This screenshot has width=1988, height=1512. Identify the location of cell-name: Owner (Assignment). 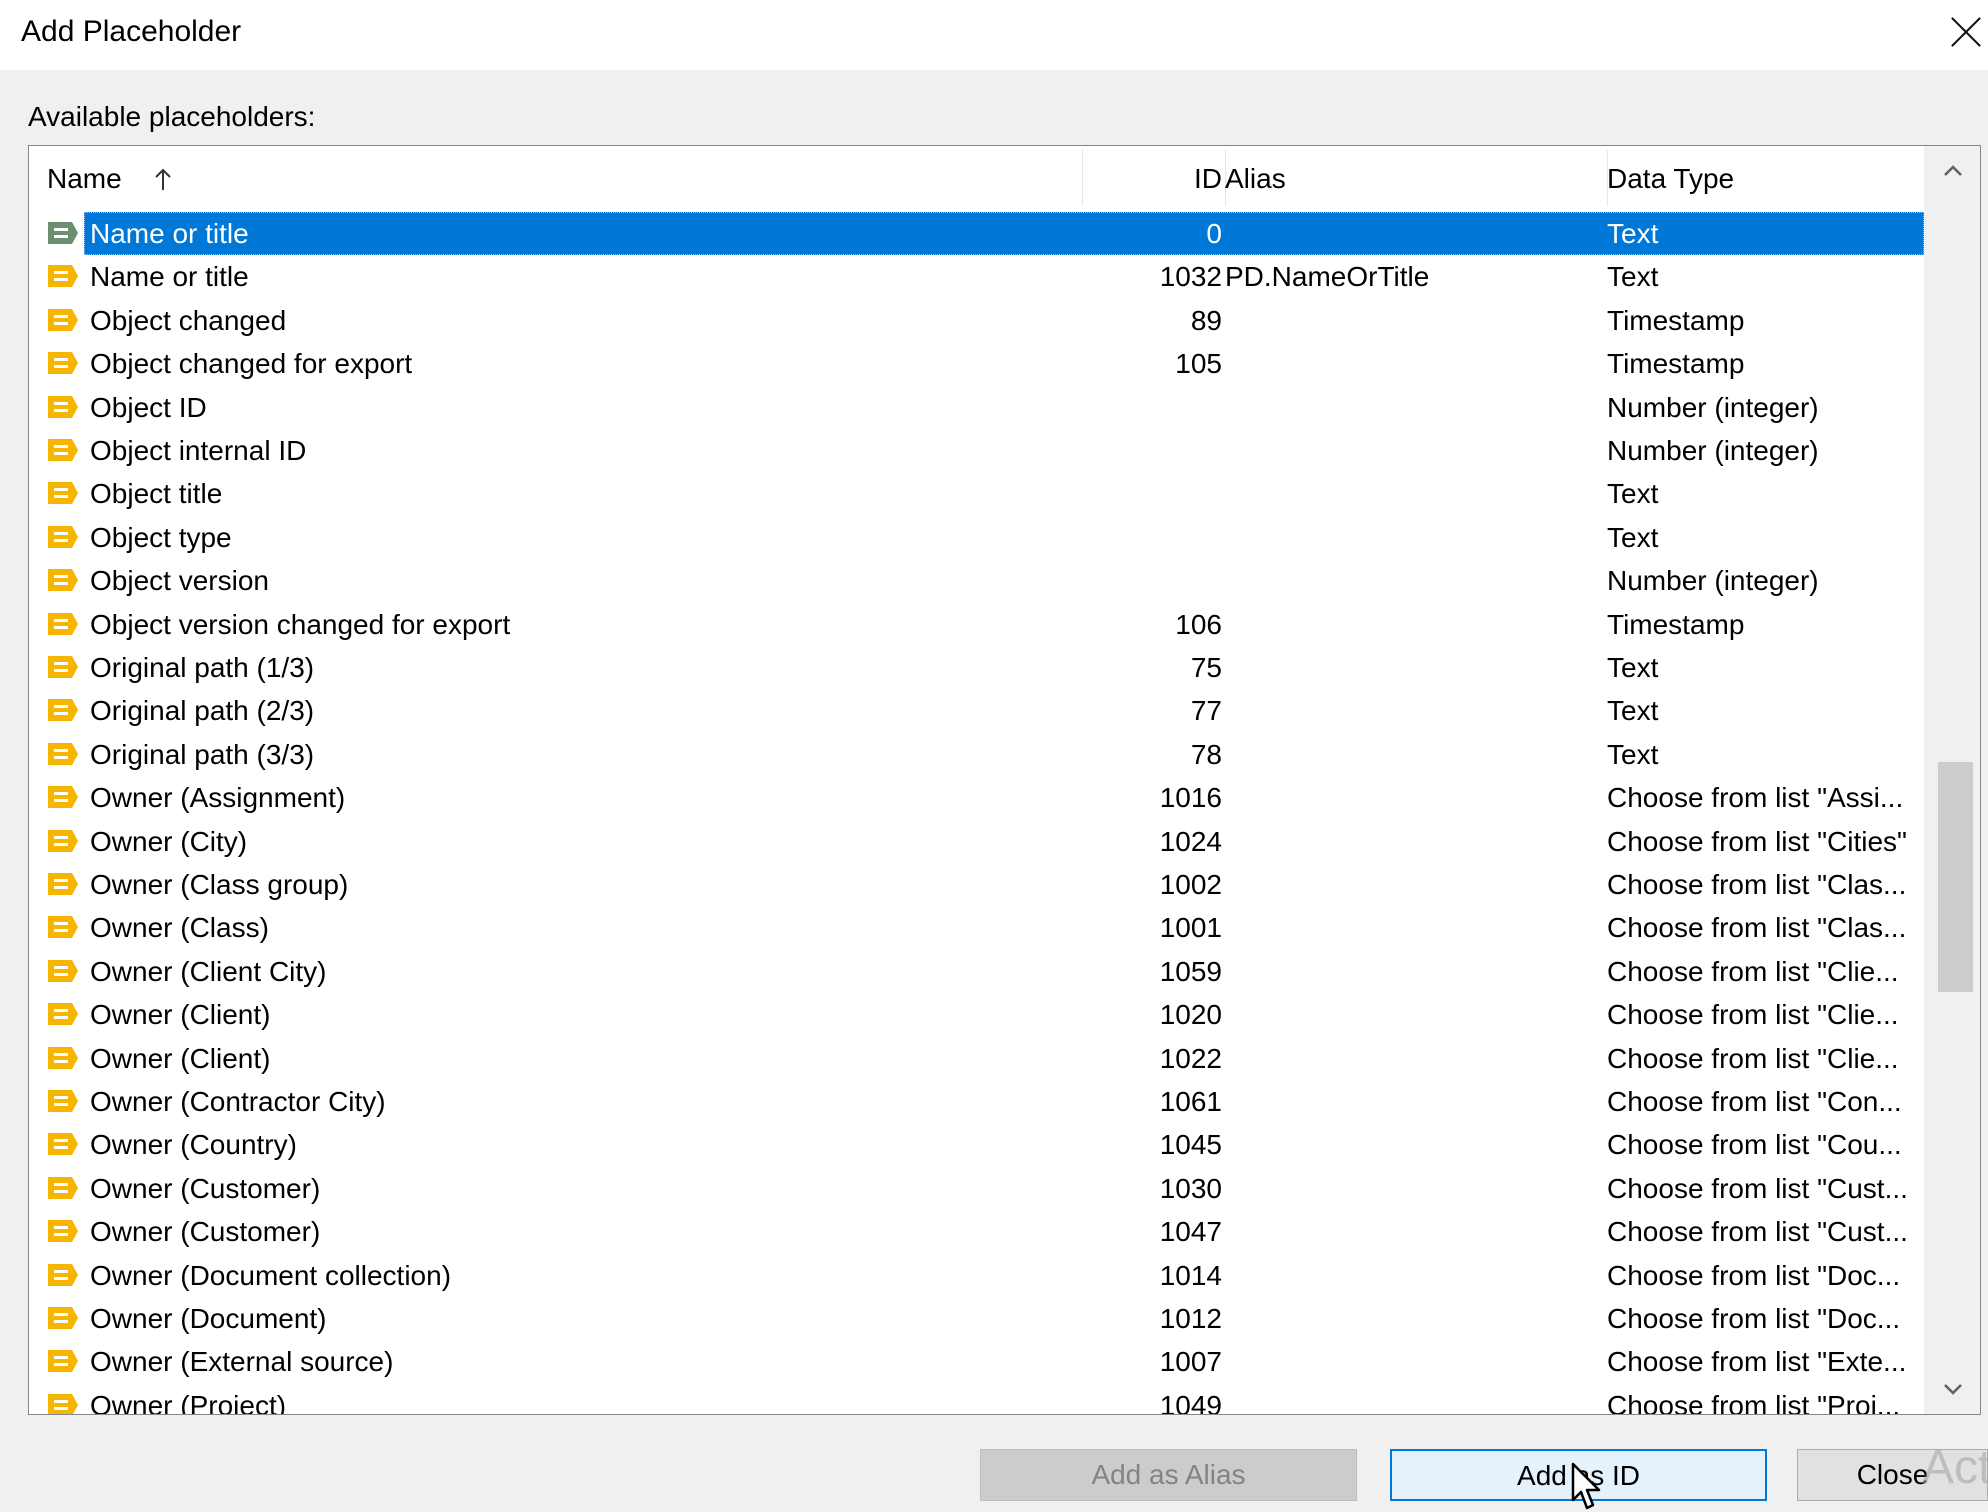
(218, 797).